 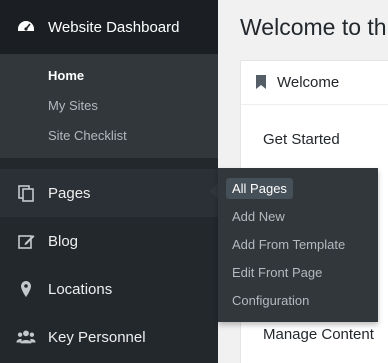 I want to click on flyout-item-all-pages: All Pages, so click(x=259, y=188).